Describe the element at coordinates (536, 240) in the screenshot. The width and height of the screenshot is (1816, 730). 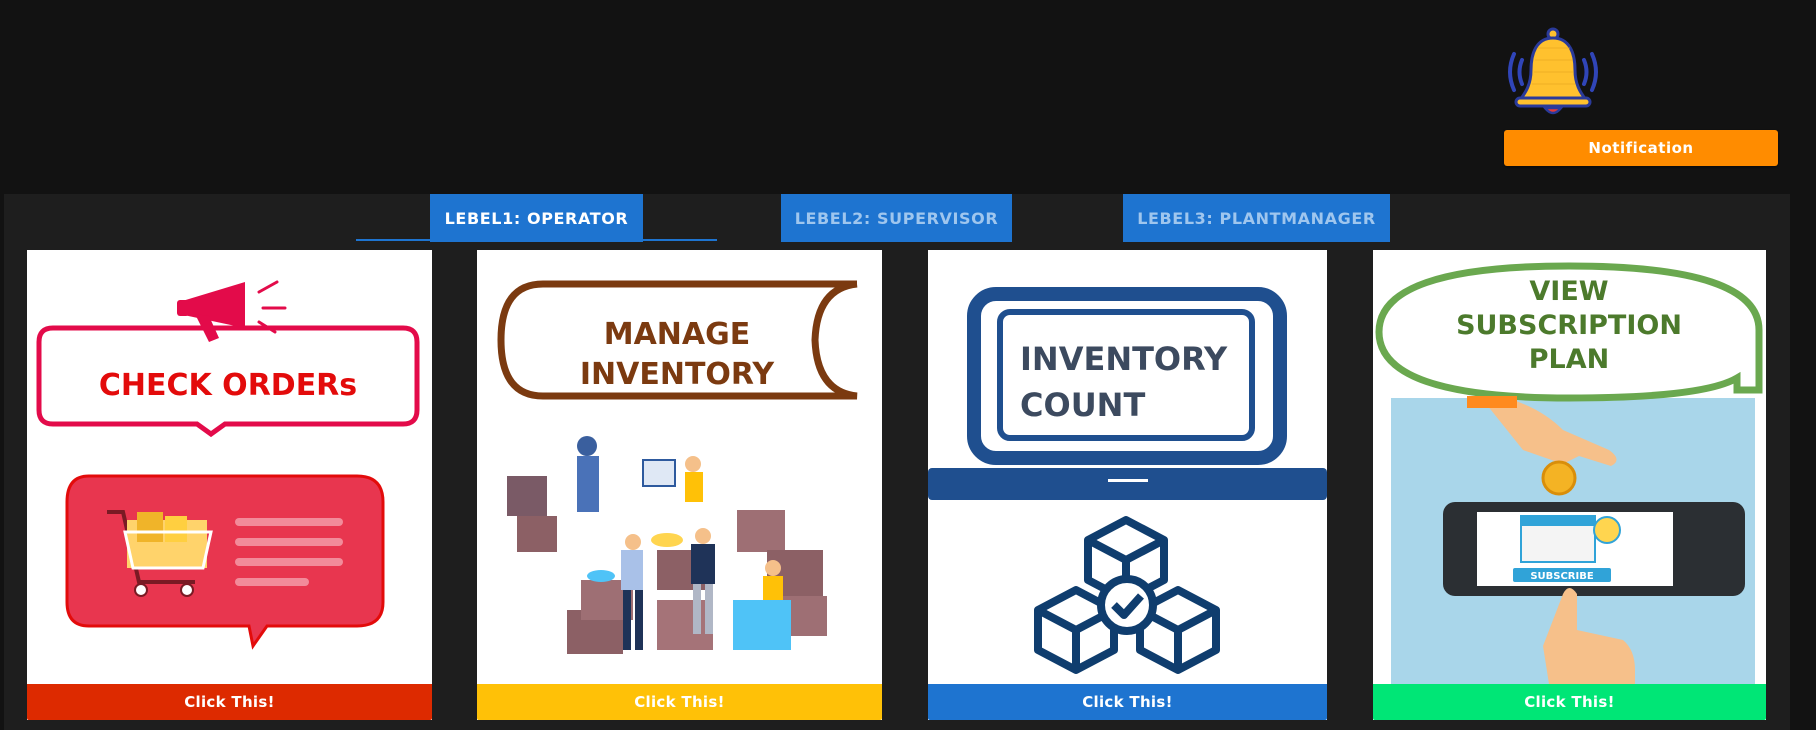
I see `active-tab-indicator` at that location.